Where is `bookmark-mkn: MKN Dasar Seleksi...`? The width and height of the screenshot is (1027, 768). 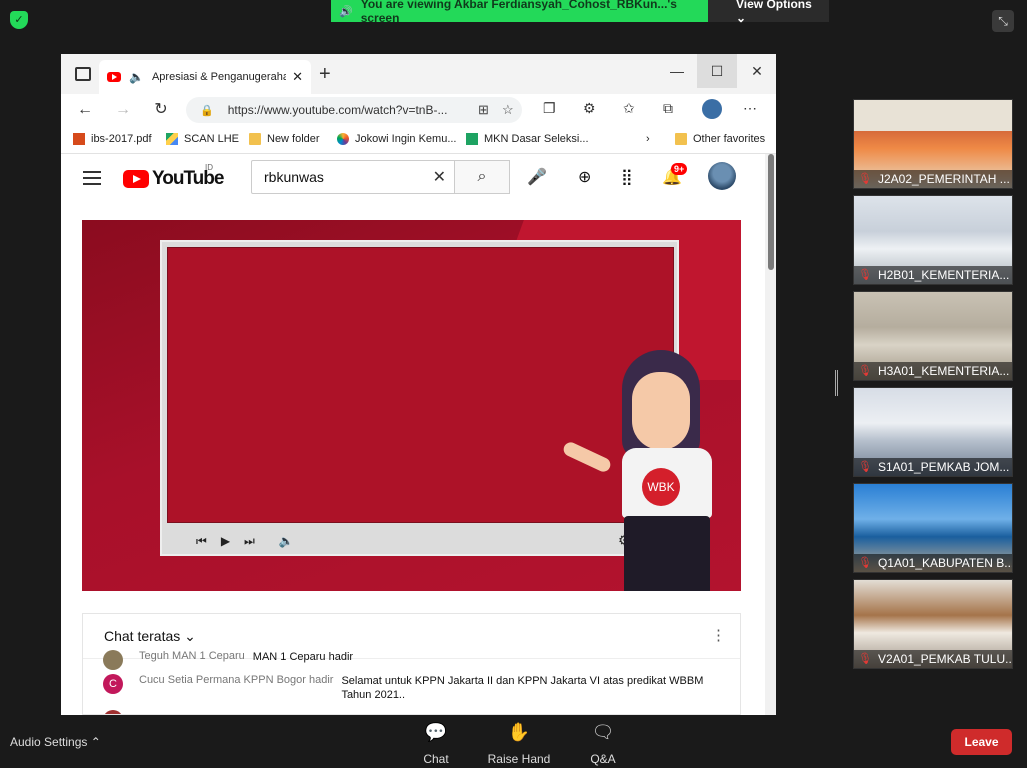
bookmark-mkn: MKN Dasar Seleksi... is located at coordinates (527, 139).